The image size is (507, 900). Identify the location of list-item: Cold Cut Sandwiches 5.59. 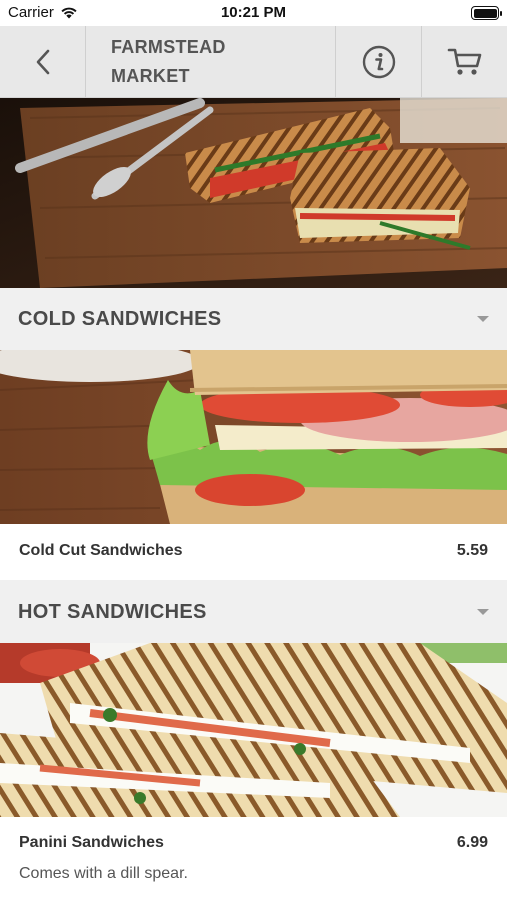
(253, 552).